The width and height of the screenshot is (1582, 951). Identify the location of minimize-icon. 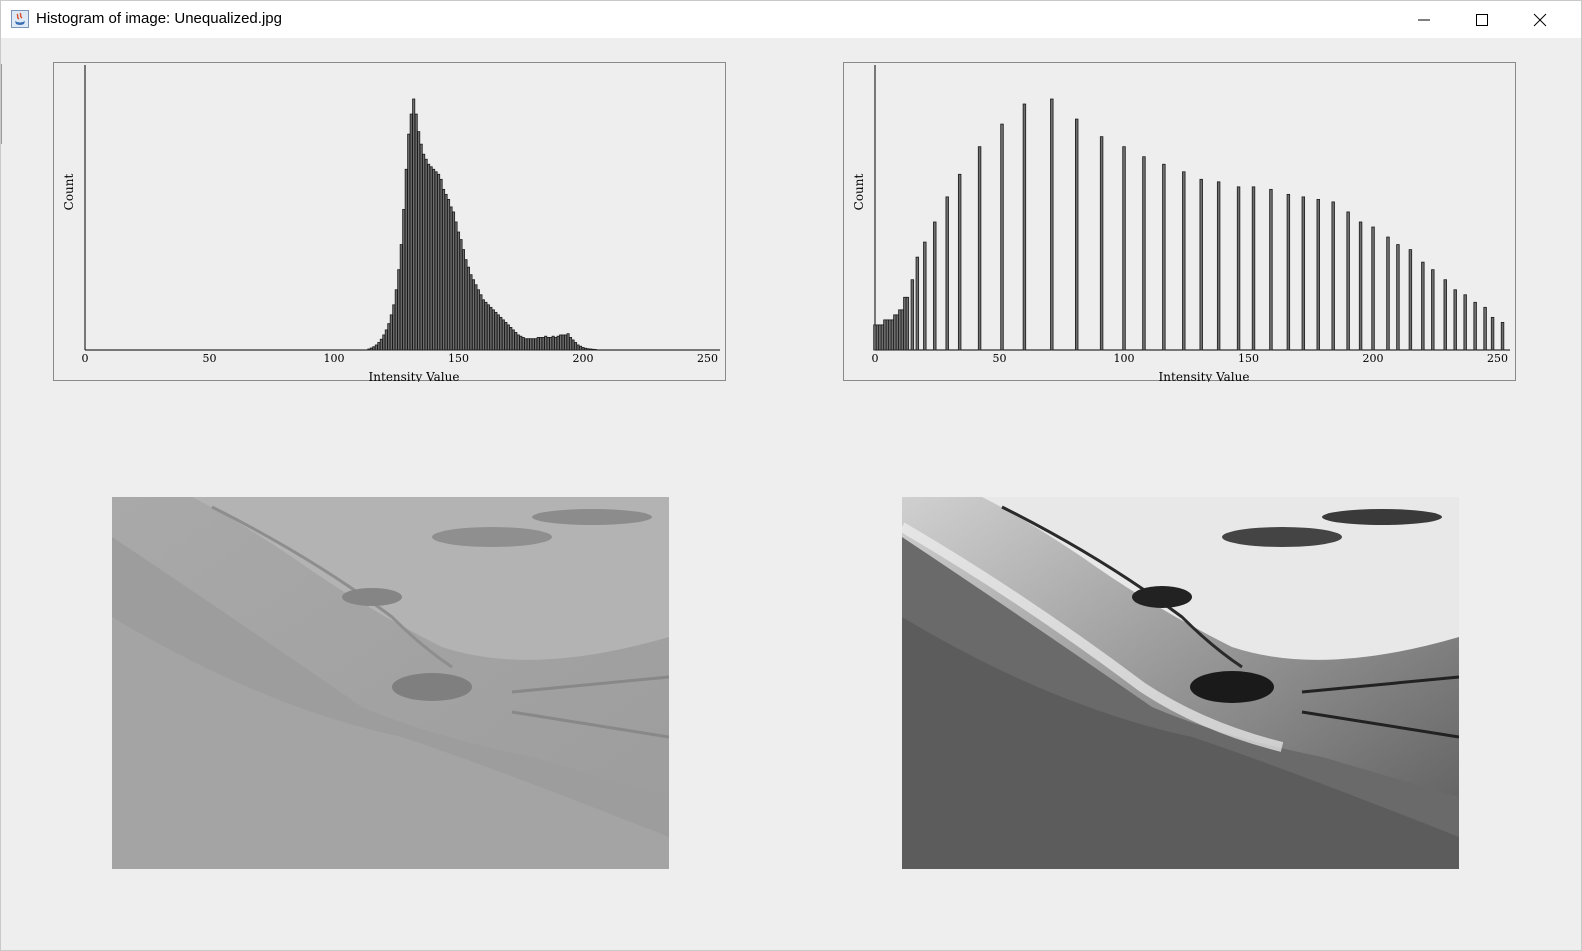
(1424, 20).